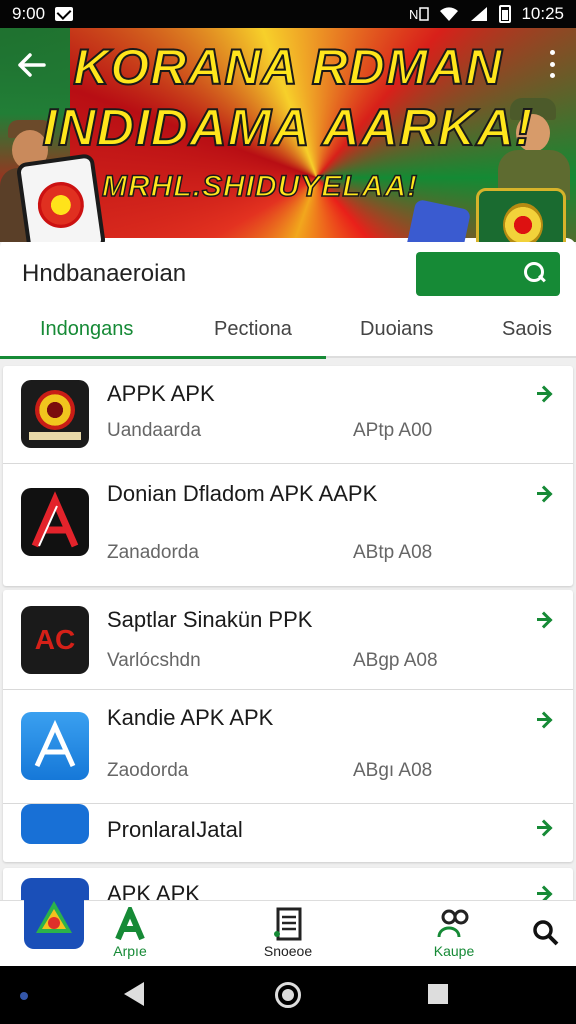 Image resolution: width=576 pixels, height=1024 pixels. I want to click on nav-app-icon, so click(54, 928).